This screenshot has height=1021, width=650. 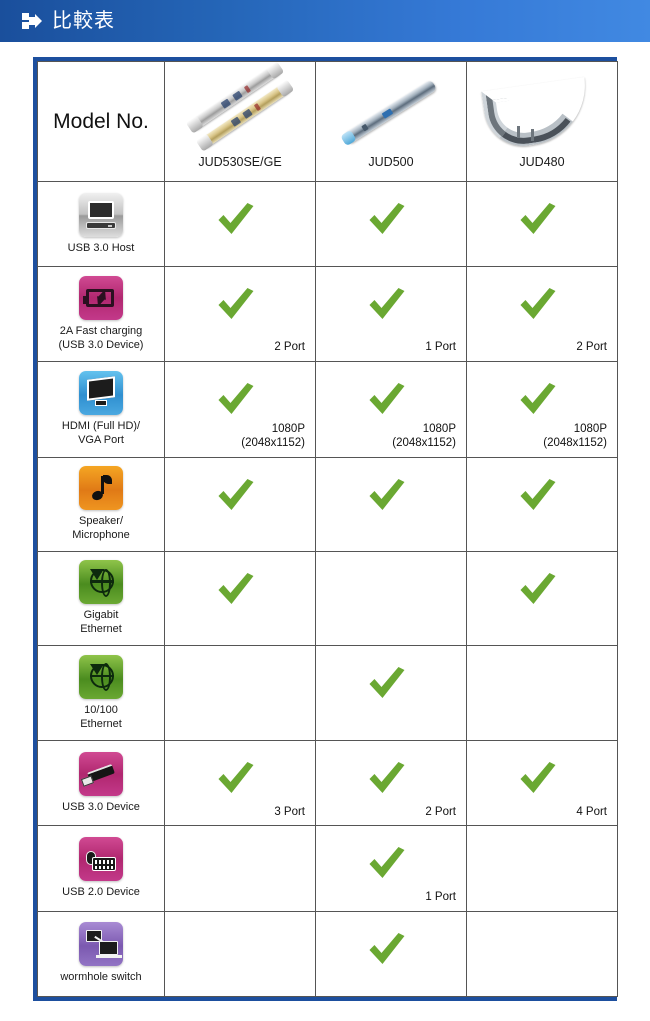 I want to click on value-cell-r6-c0: 3 Port, so click(x=240, y=783).